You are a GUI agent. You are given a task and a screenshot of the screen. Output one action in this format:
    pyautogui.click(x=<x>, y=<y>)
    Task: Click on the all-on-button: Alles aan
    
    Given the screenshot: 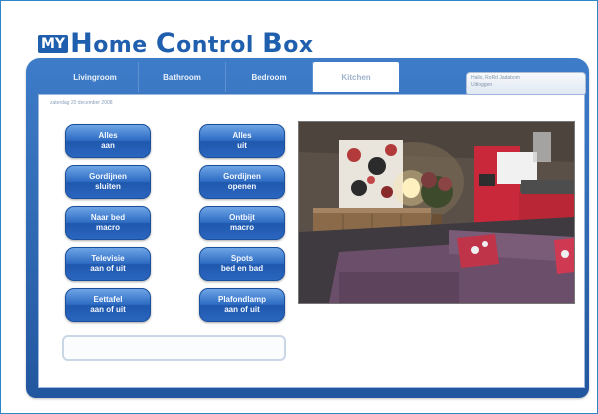 What is the action you would take?
    pyautogui.click(x=108, y=141)
    